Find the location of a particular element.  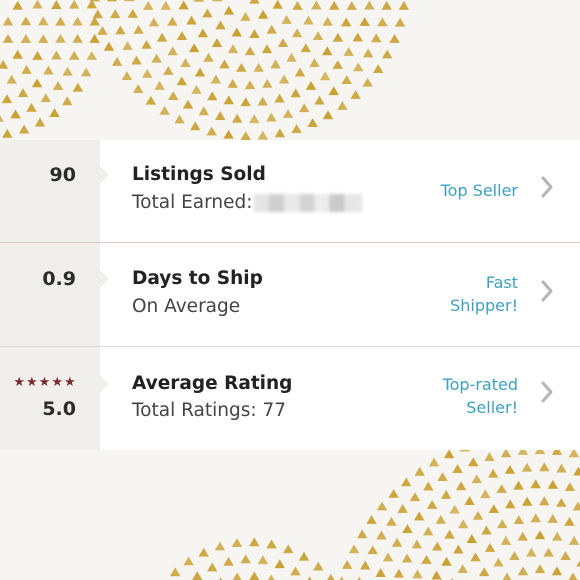

total-earned-text: Total Earned: is located at coordinates (247, 202).